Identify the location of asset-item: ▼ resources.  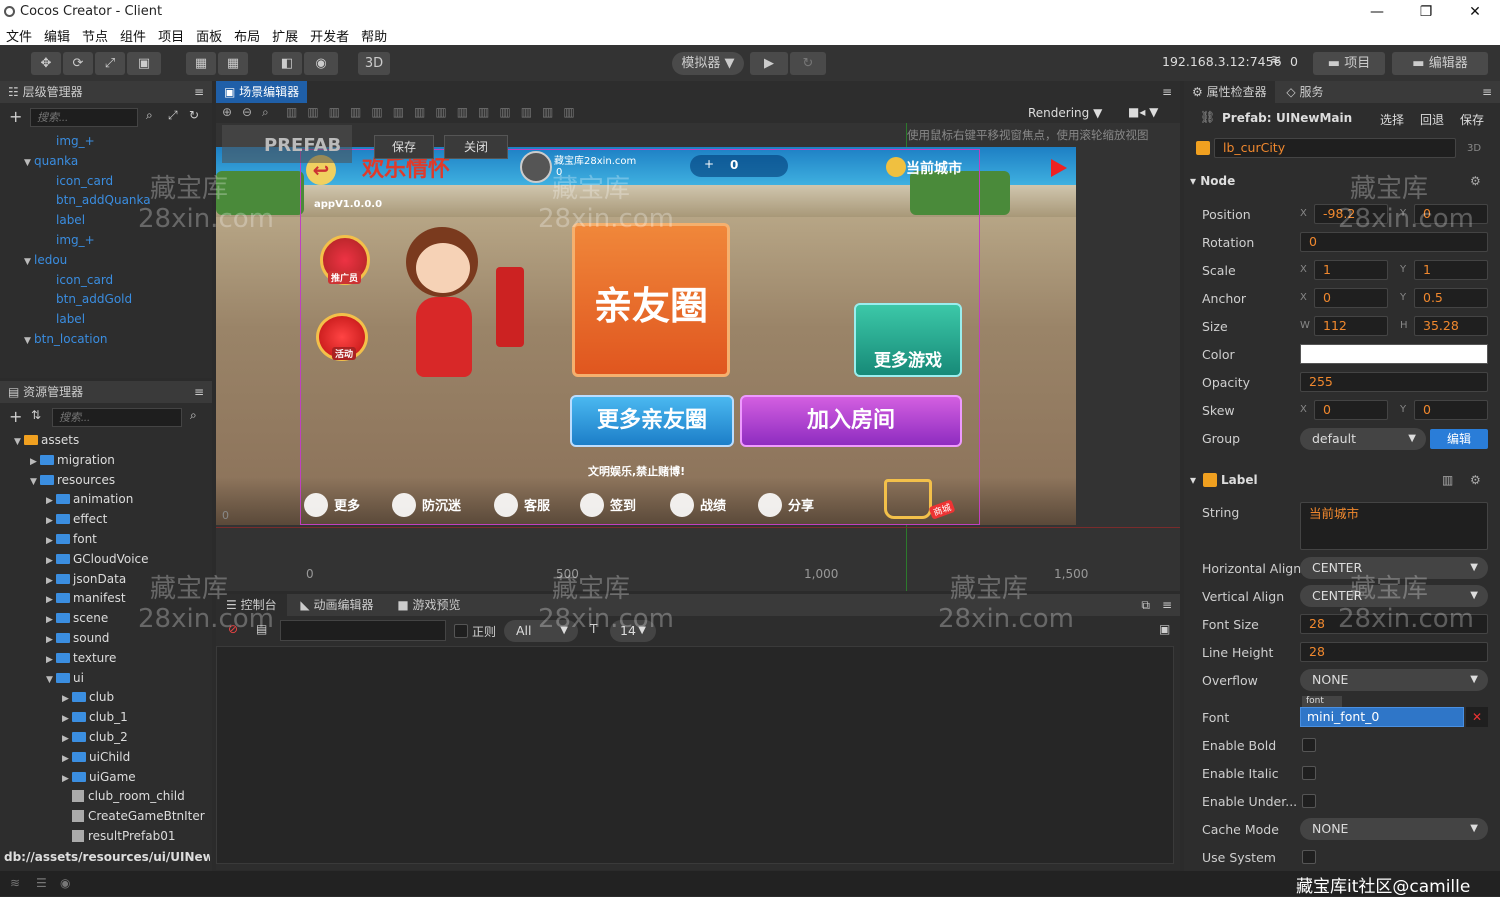
(106, 481).